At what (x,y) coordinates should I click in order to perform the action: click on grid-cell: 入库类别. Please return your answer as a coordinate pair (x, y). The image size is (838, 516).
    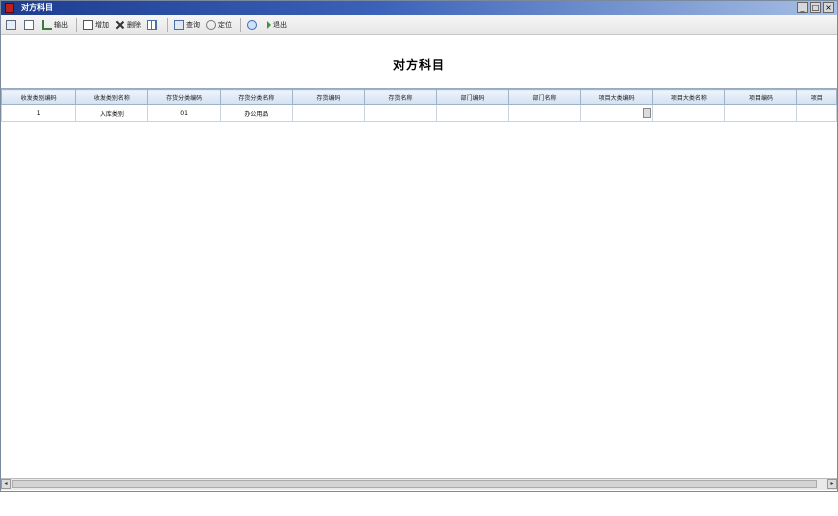
    Looking at the image, I should click on (112, 113).